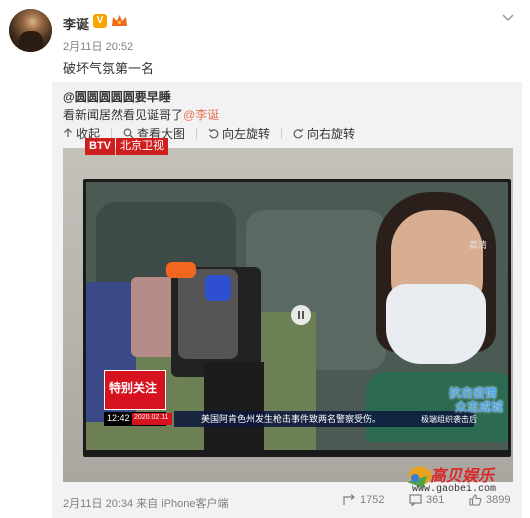 The width and height of the screenshot is (530, 518). I want to click on avatar-figure, so click(31, 41).